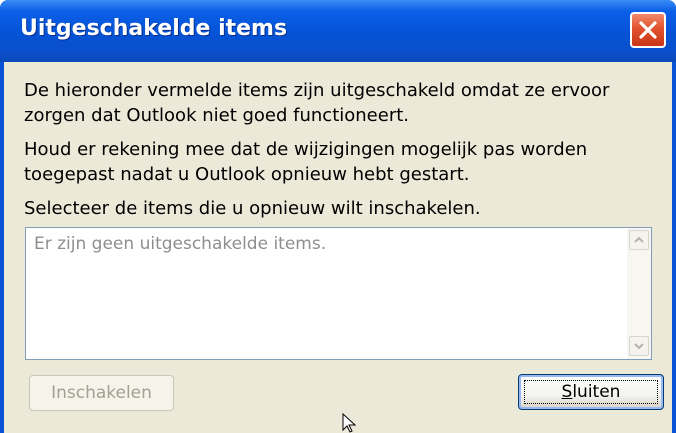  I want to click on scroll-up-icon, so click(639, 239).